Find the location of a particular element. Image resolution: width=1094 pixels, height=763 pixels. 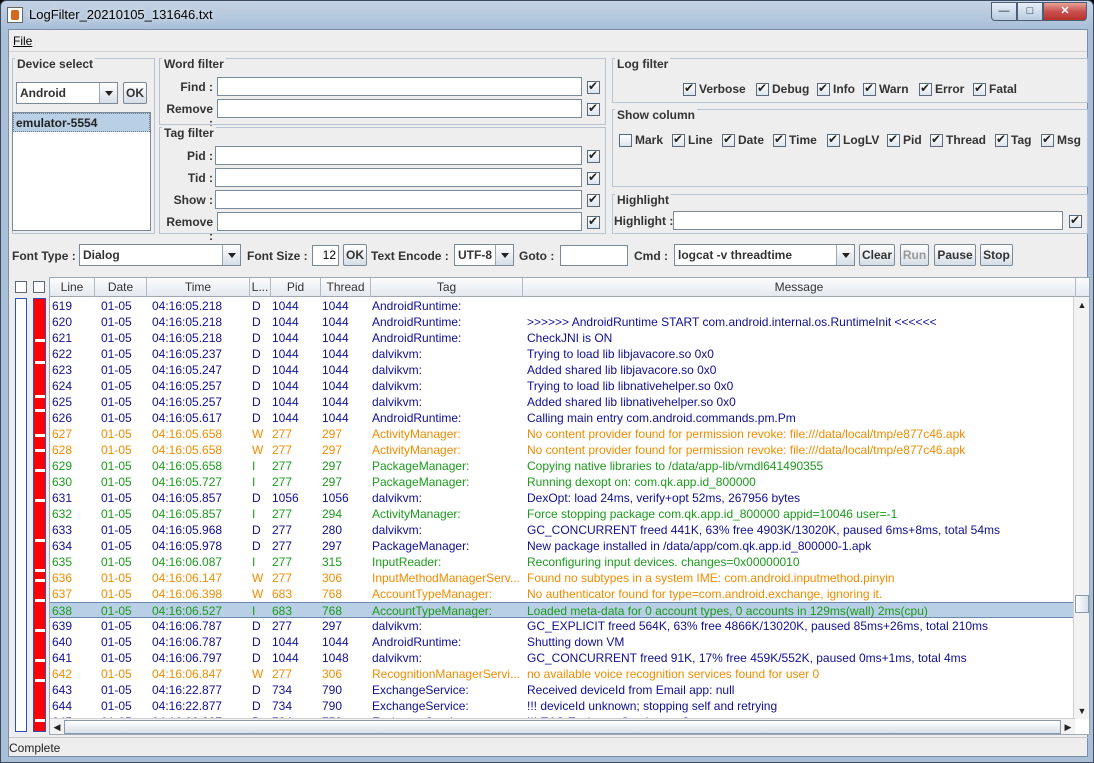

device-list: emulator-5554 is located at coordinates (81, 171).